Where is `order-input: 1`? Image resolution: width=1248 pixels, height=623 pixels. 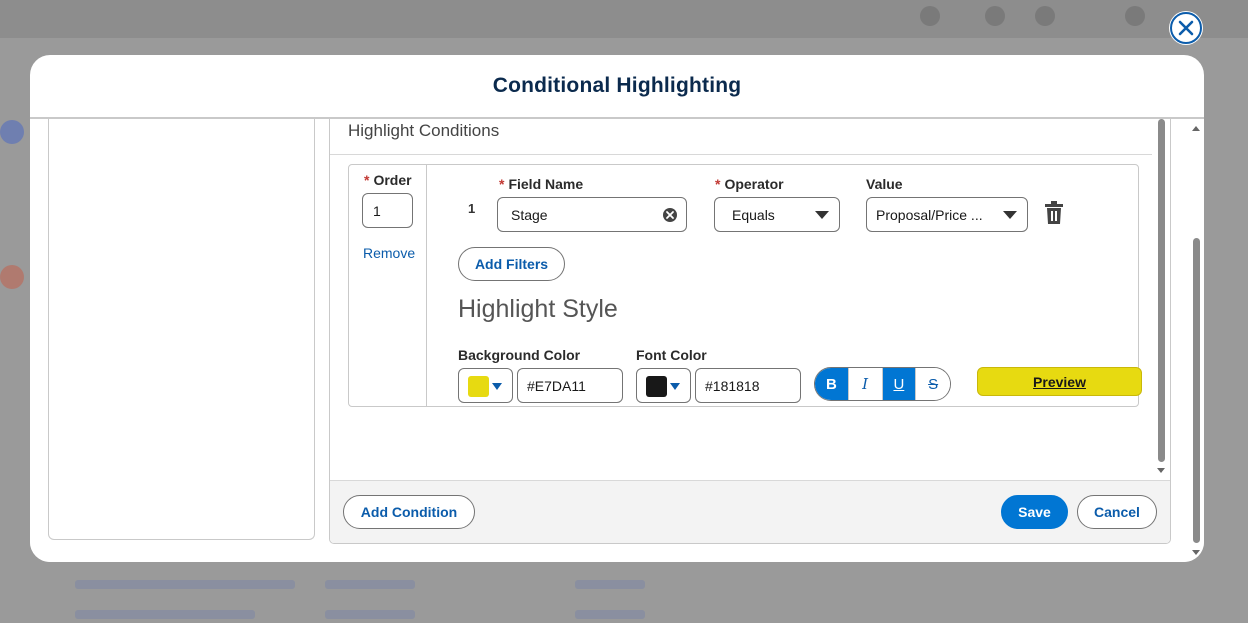
order-input: 1 is located at coordinates (387, 210).